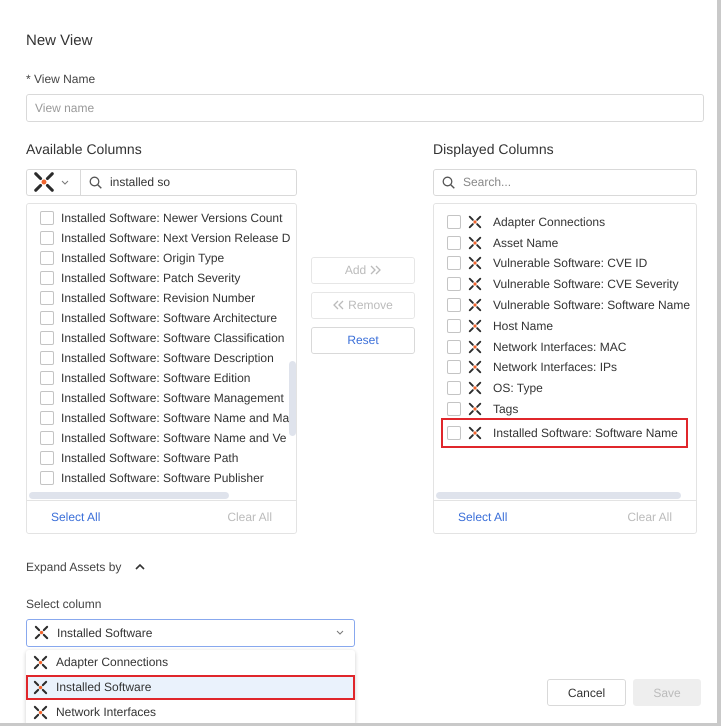 The height and width of the screenshot is (726, 721). Describe the element at coordinates (559, 347) in the screenshot. I see `column-option: Network Interfaces: MAC` at that location.